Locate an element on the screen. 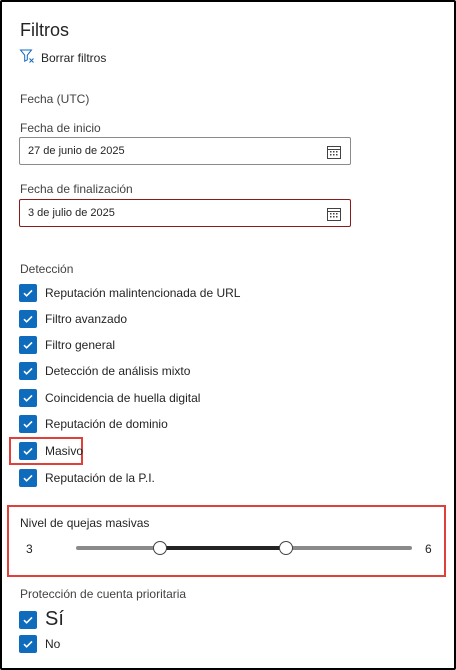 This screenshot has height=670, width=456. checkbox-general-filter: Filtro general is located at coordinates (67, 345).